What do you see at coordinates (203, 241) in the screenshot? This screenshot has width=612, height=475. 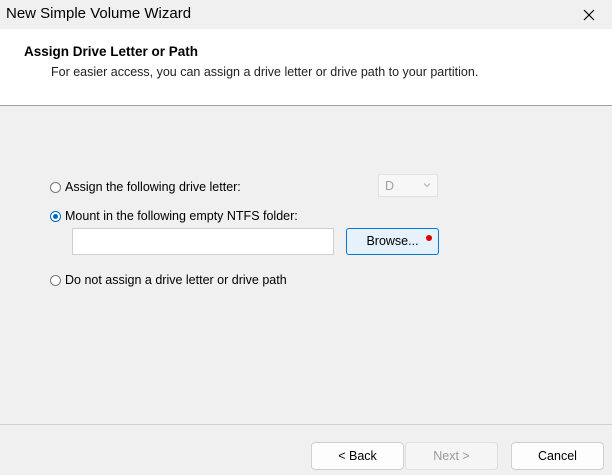 I see `folder-path-input` at bounding box center [203, 241].